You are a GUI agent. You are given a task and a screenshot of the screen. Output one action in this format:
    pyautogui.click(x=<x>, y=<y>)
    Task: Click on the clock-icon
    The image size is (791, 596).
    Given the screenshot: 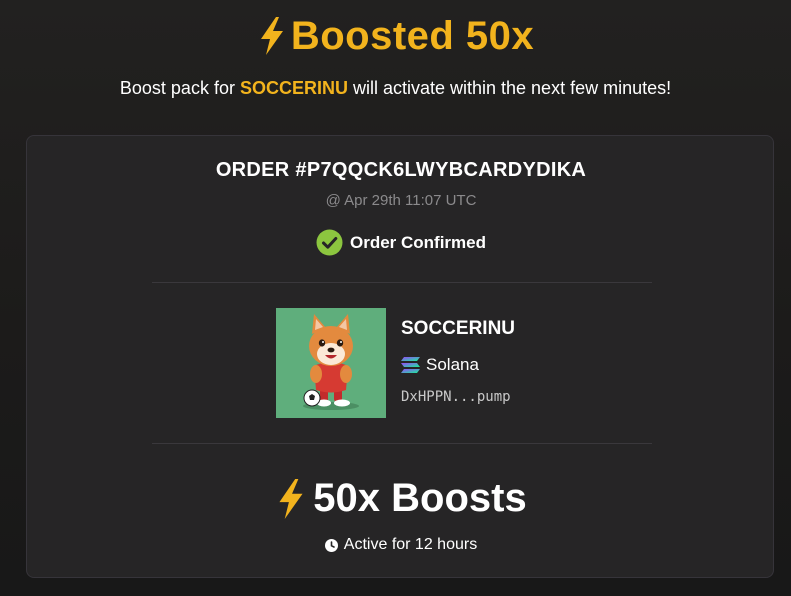 What is the action you would take?
    pyautogui.click(x=331, y=545)
    